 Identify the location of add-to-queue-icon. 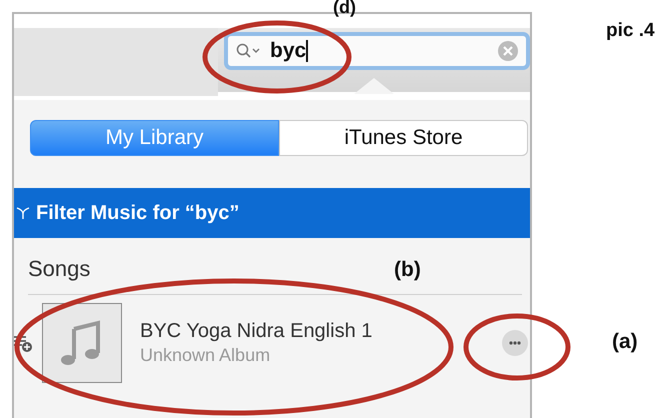
(23, 343).